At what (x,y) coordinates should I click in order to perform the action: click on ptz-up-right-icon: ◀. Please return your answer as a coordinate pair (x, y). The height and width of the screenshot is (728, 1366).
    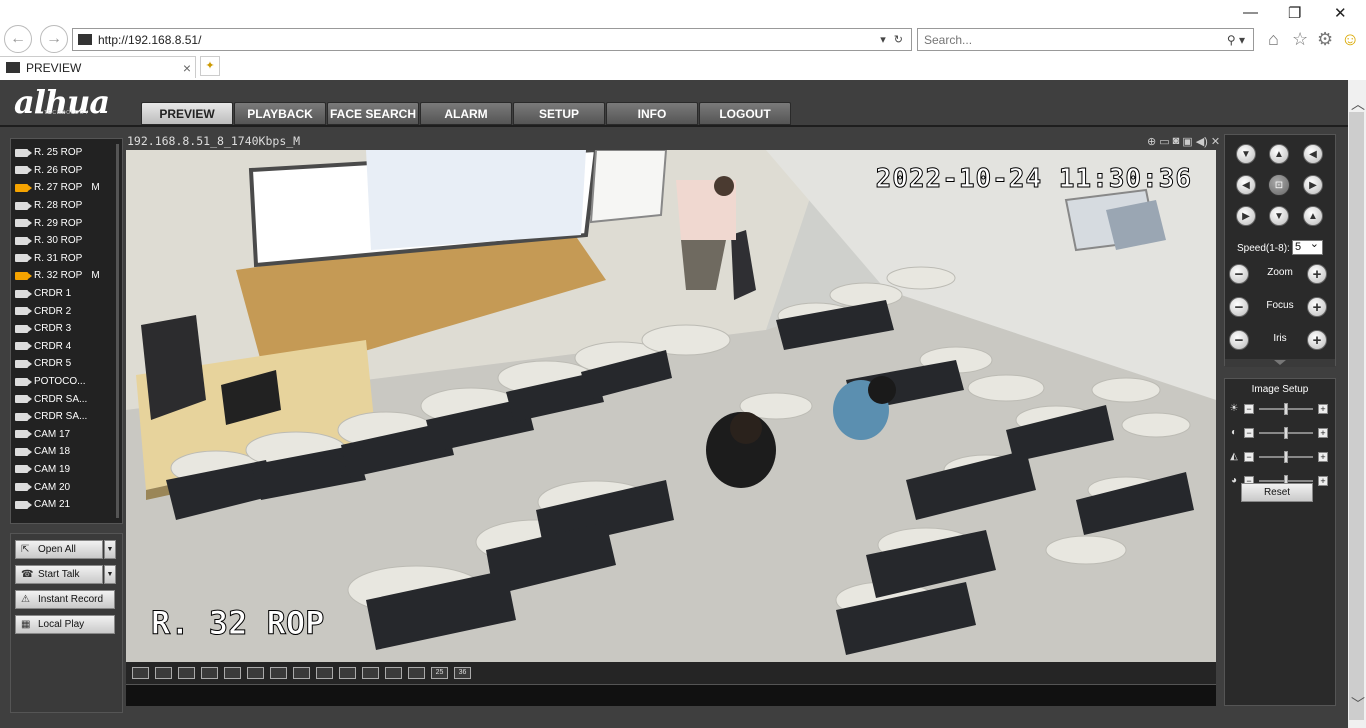
    Looking at the image, I should click on (1313, 154).